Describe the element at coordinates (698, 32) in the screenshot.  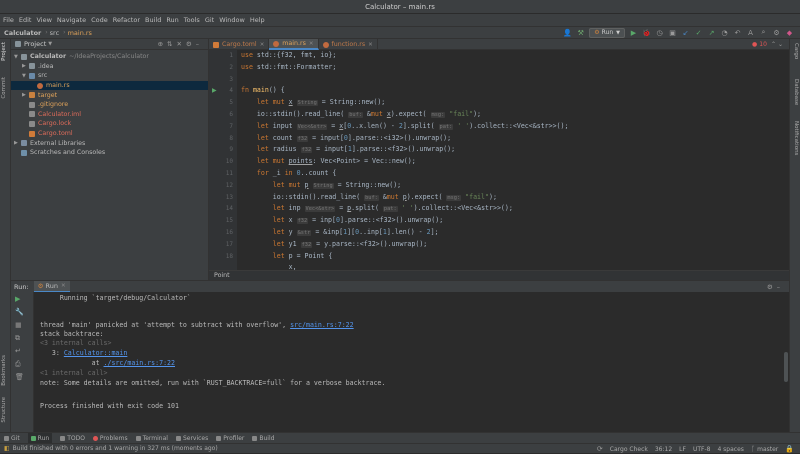
I see `git-commit-icon: ✓` at that location.